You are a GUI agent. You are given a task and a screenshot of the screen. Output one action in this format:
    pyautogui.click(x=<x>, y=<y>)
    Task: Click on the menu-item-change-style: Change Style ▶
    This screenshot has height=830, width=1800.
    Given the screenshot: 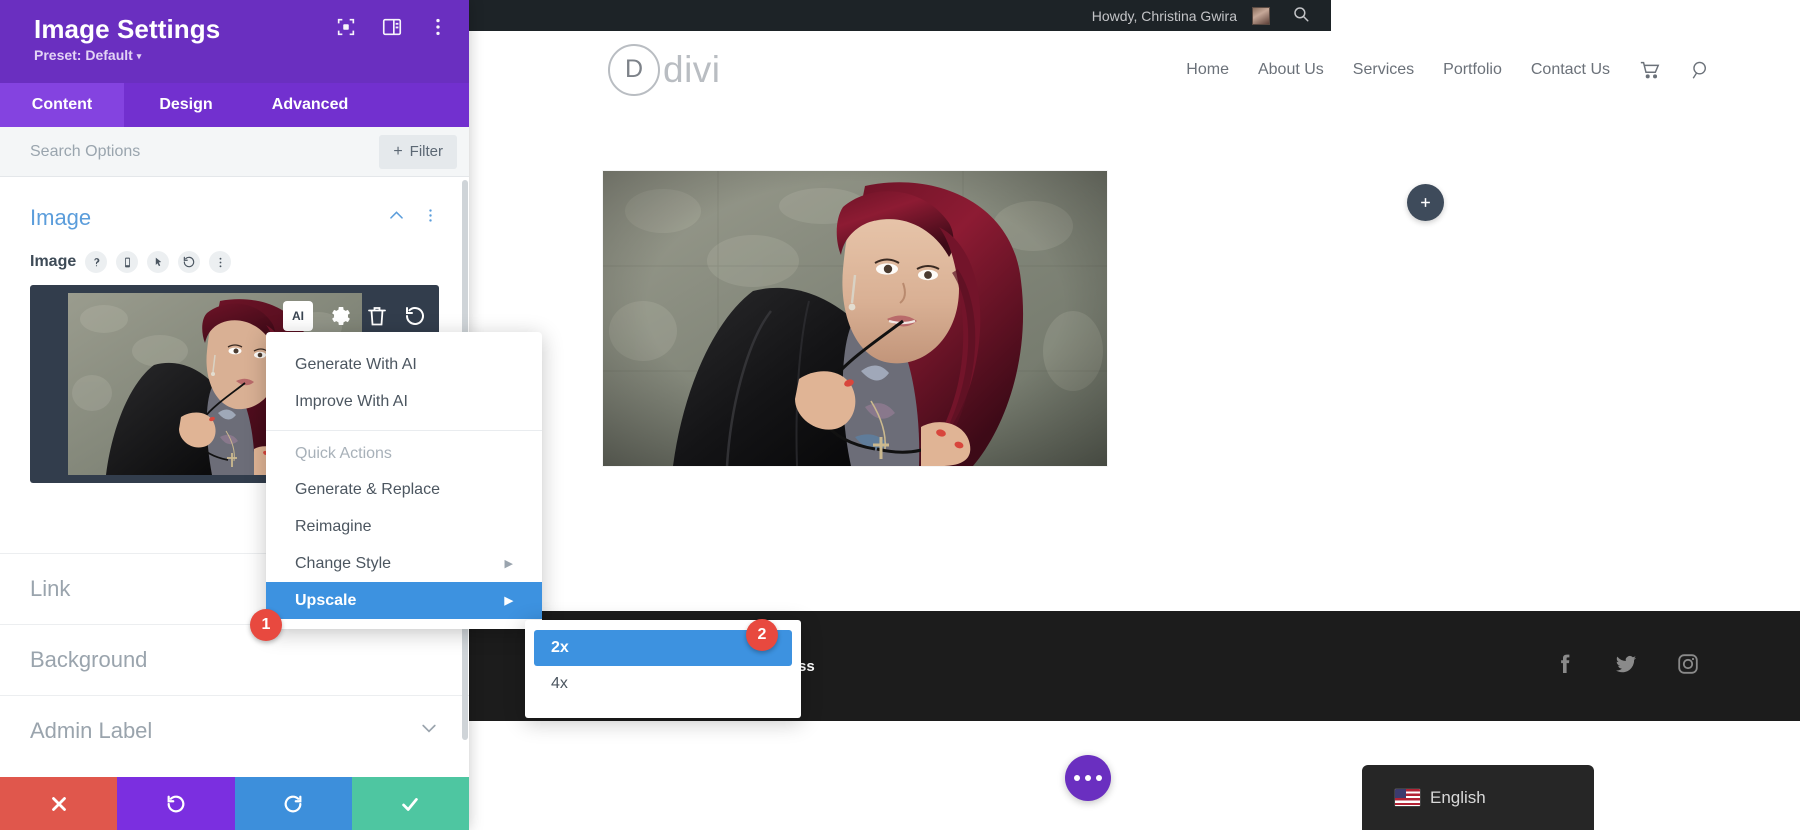 What is the action you would take?
    pyautogui.click(x=404, y=563)
    